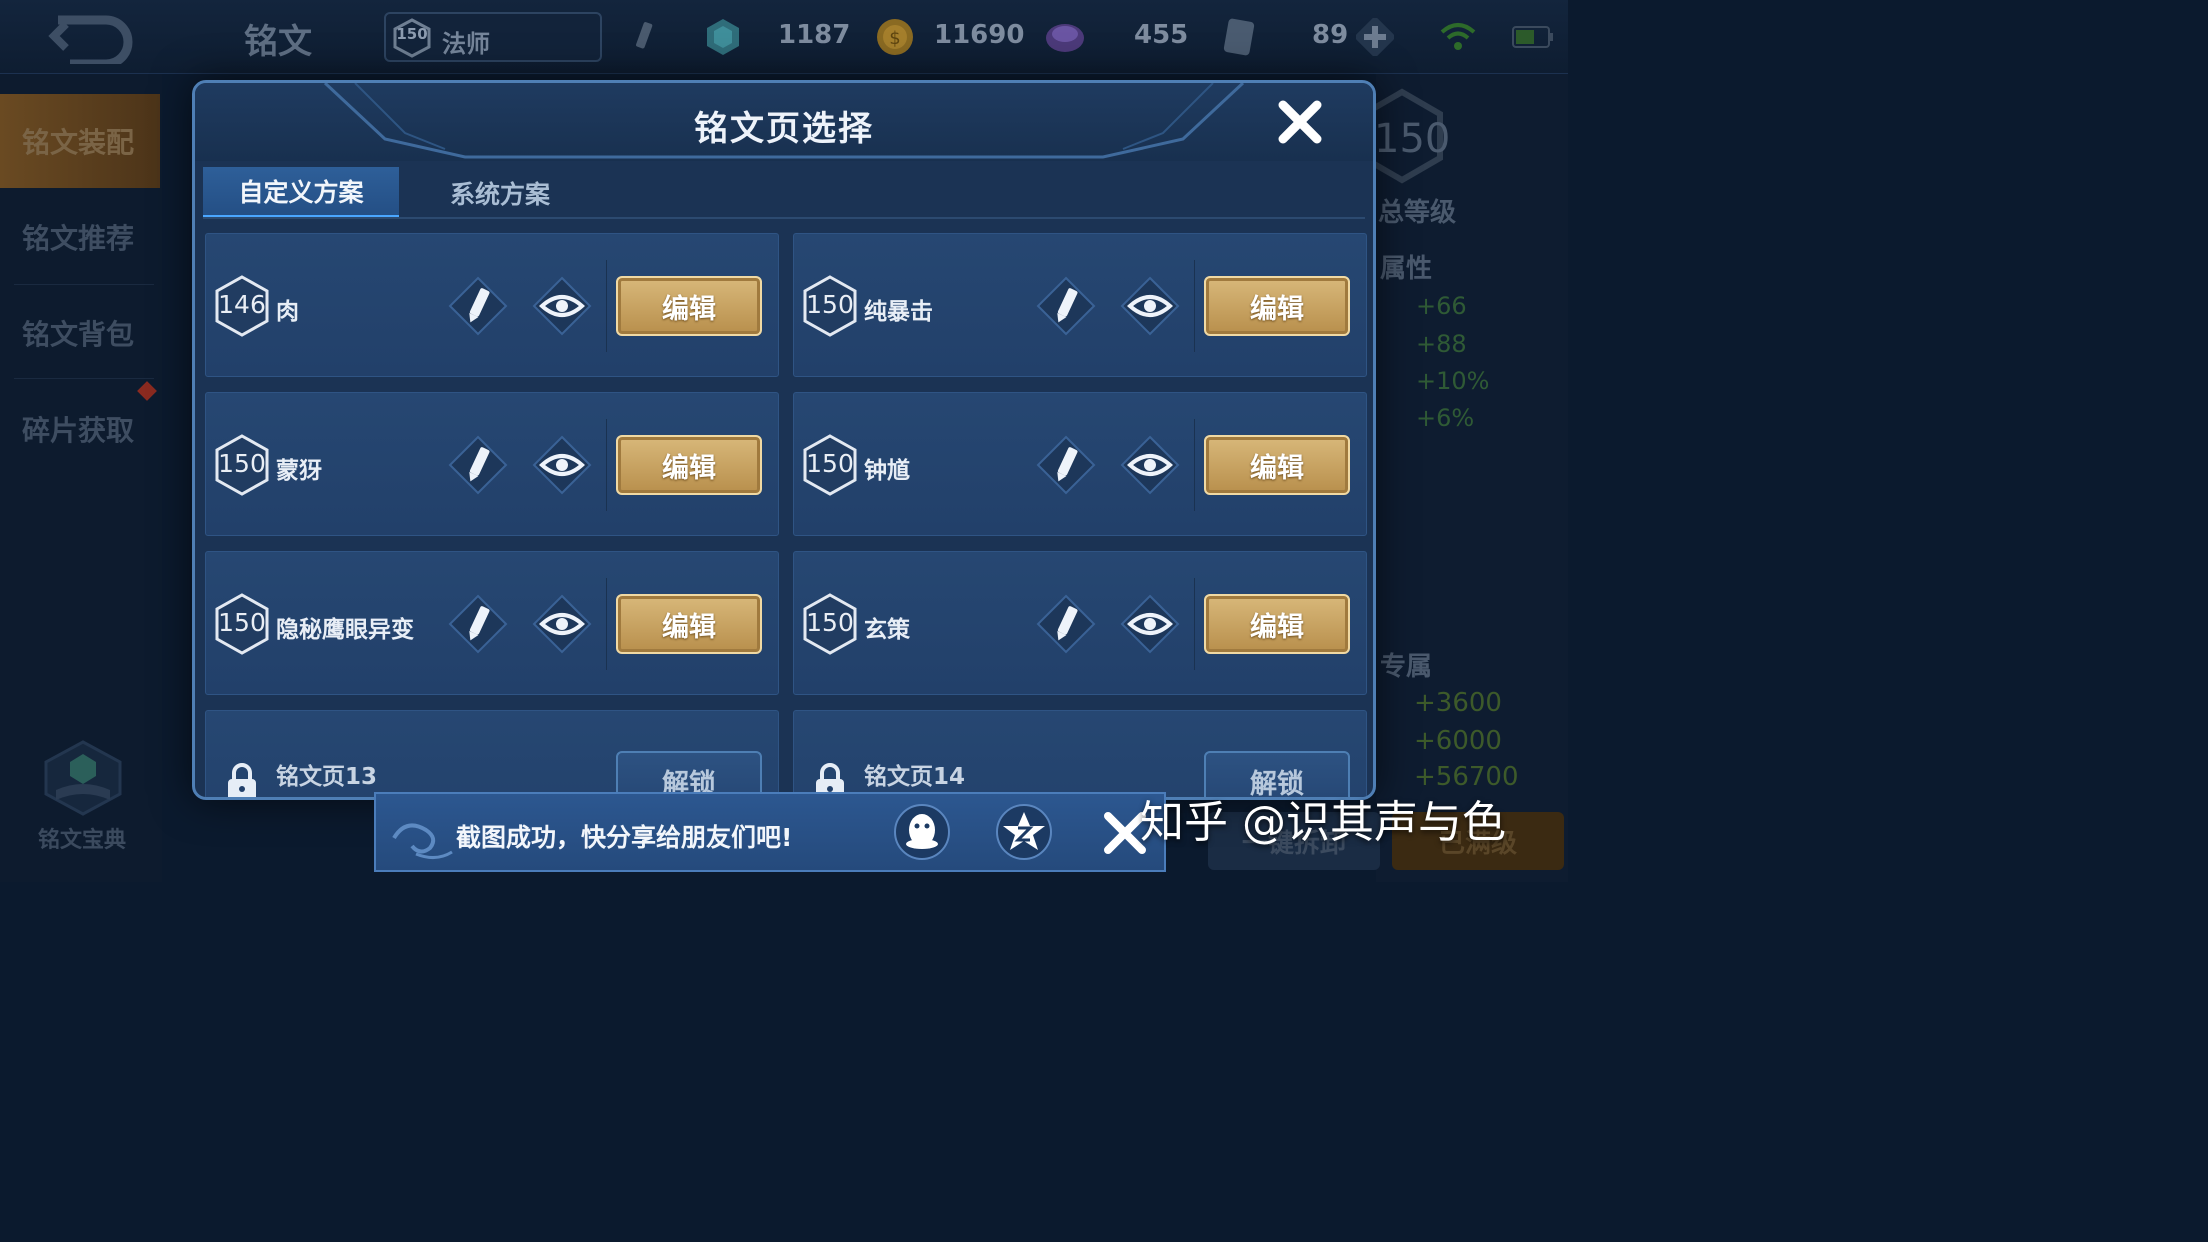 Image resolution: width=2208 pixels, height=1242 pixels. Describe the element at coordinates (898, 312) in the screenshot. I see `page-name: 纯暴击` at that location.